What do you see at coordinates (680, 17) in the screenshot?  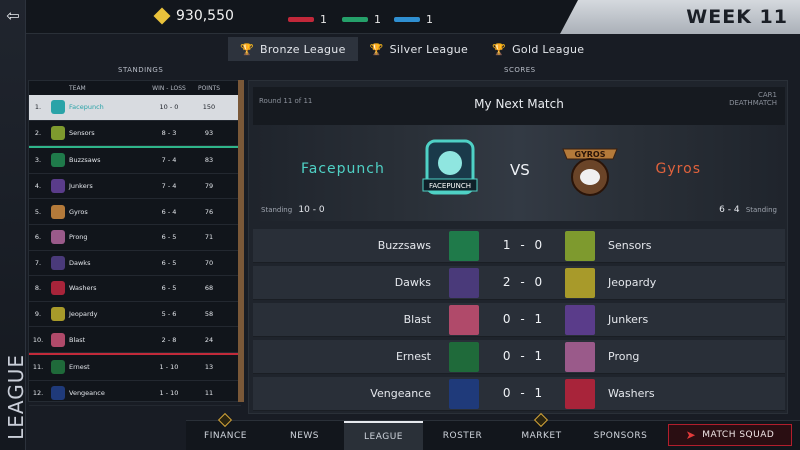 I see `week-indicator: WEEK 11` at bounding box center [680, 17].